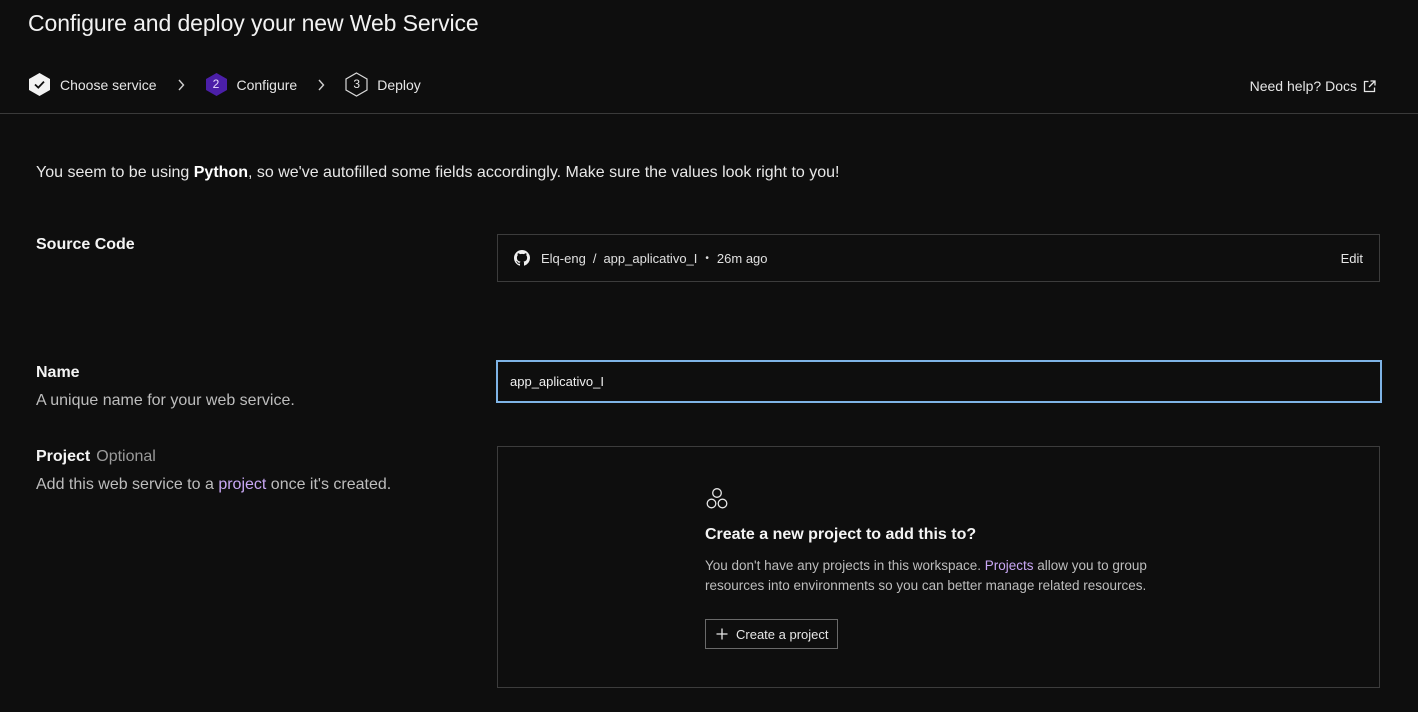 Image resolution: width=1418 pixels, height=712 pixels. I want to click on step-number-icon: 3, so click(356, 84).